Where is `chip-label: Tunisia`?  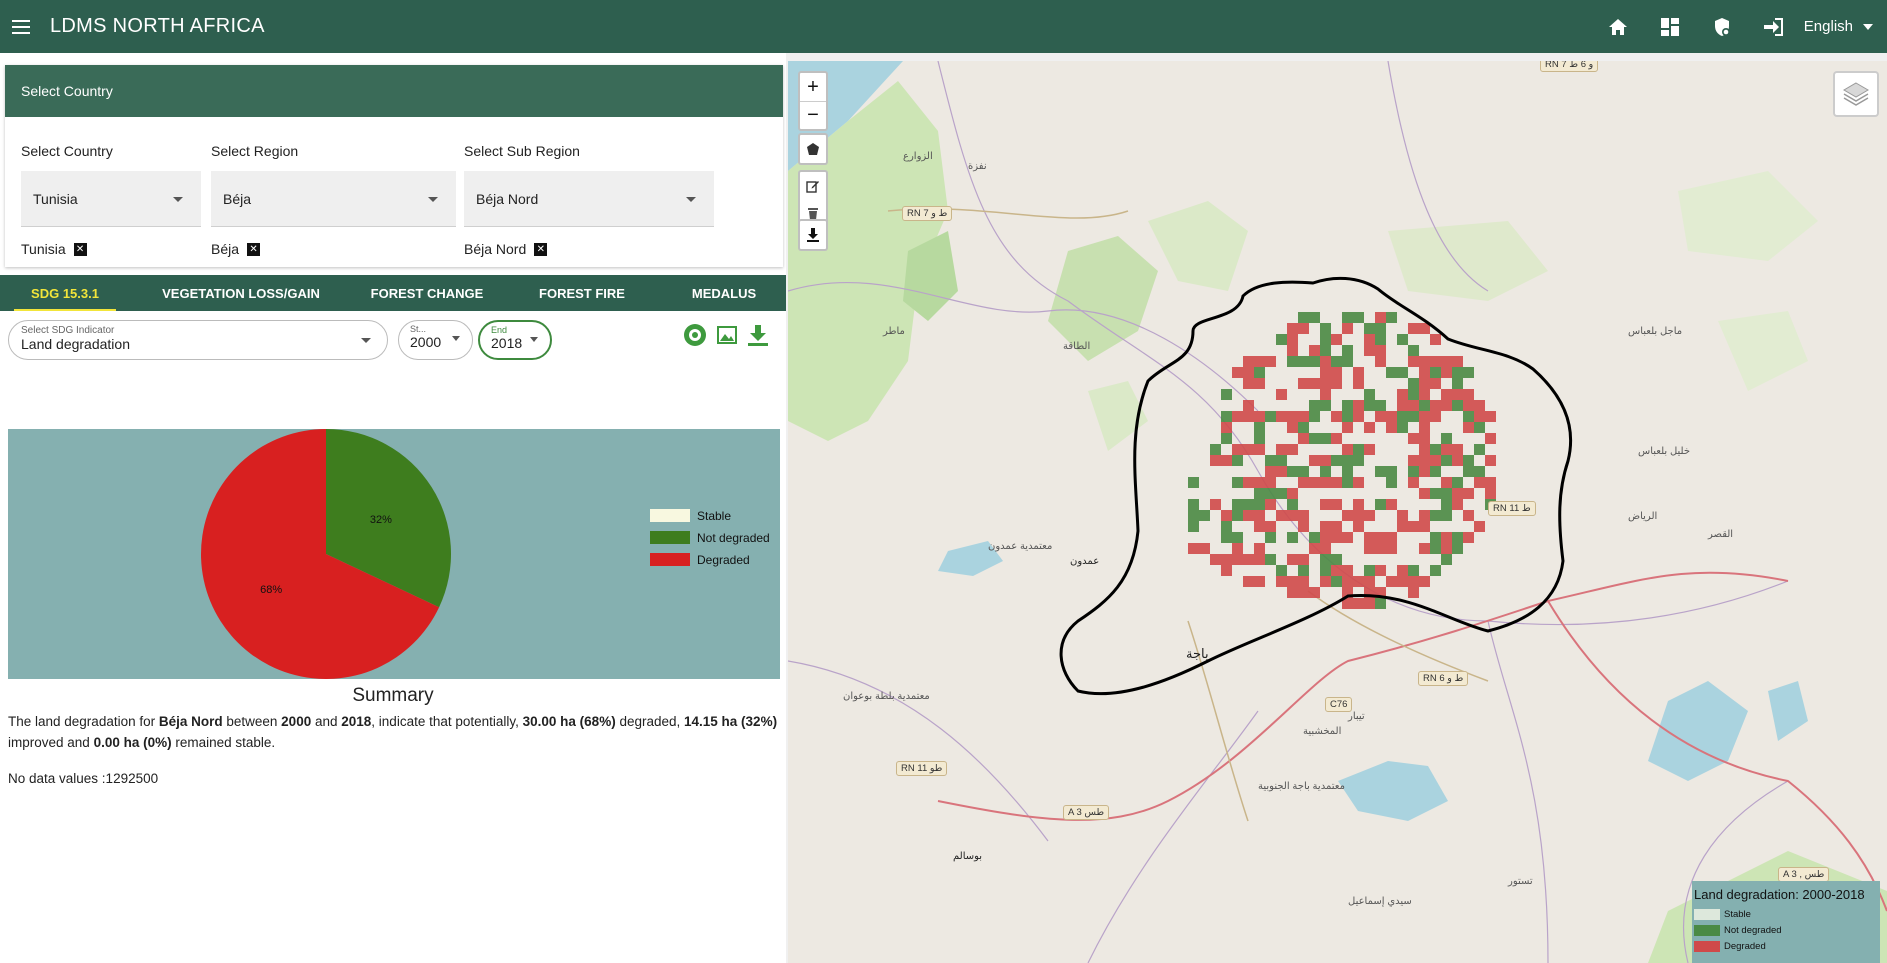 chip-label: Tunisia is located at coordinates (43, 249).